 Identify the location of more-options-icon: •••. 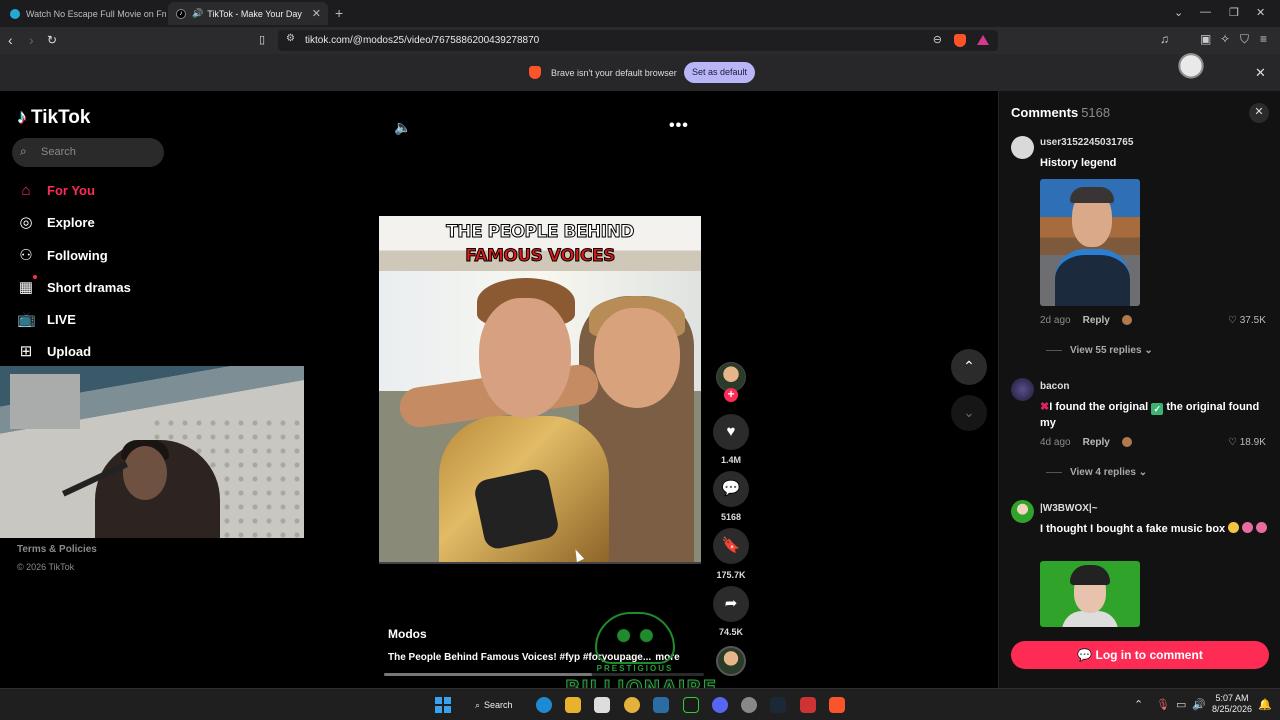
(679, 126).